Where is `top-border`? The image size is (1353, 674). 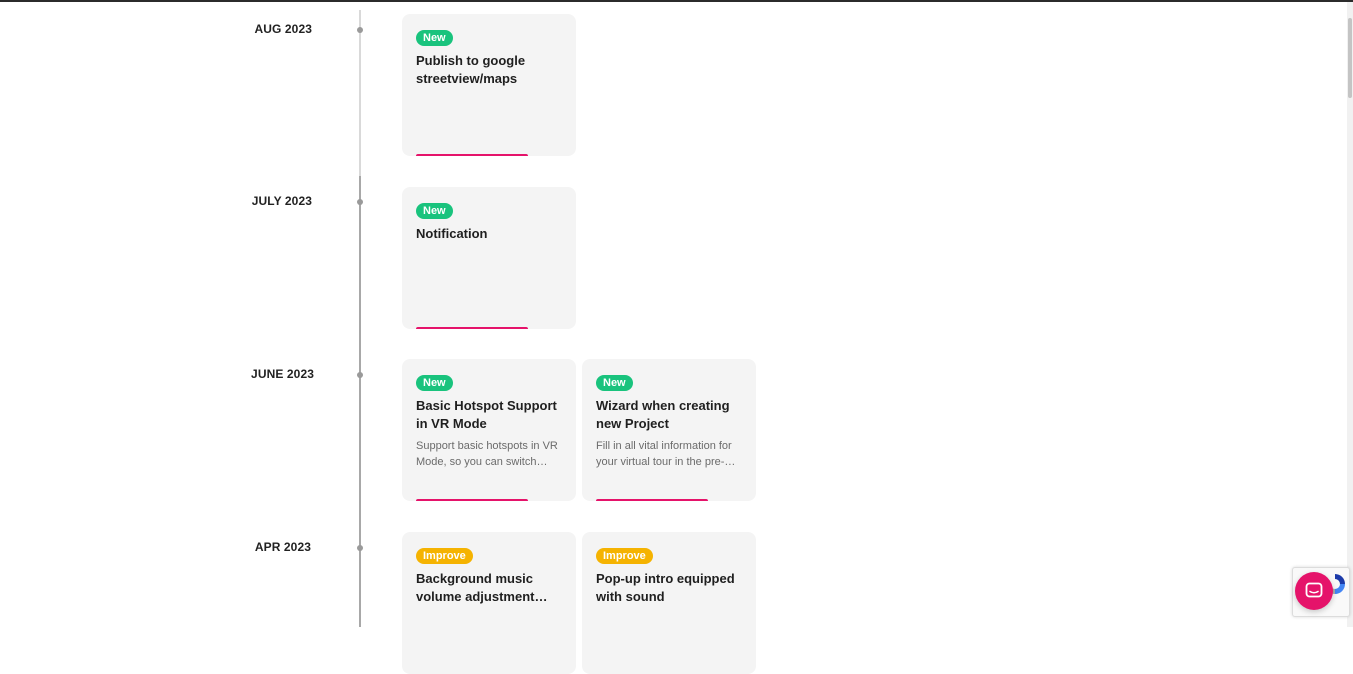
top-border is located at coordinates (676, 1).